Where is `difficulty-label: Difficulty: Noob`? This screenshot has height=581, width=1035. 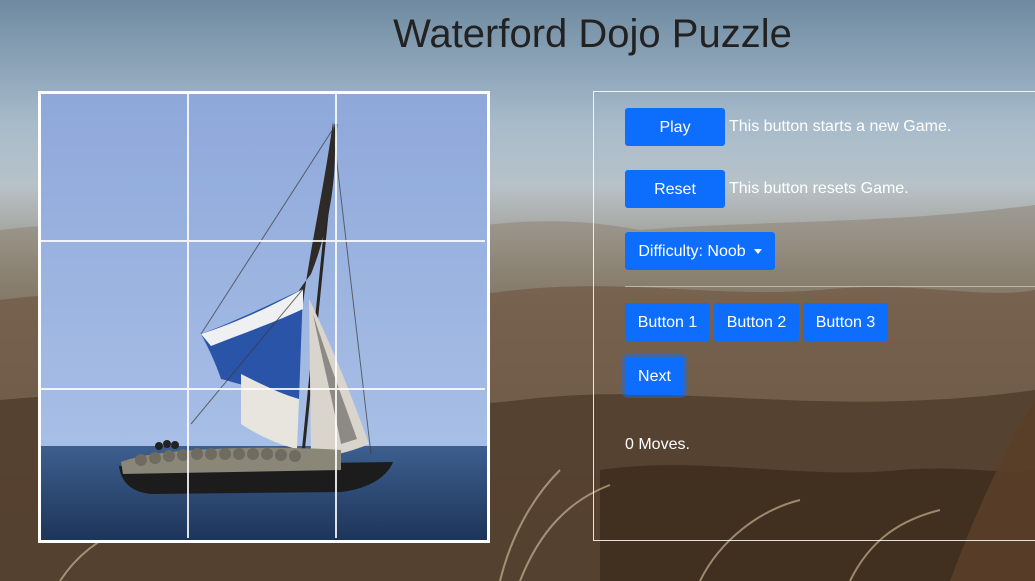 difficulty-label: Difficulty: Noob is located at coordinates (692, 251).